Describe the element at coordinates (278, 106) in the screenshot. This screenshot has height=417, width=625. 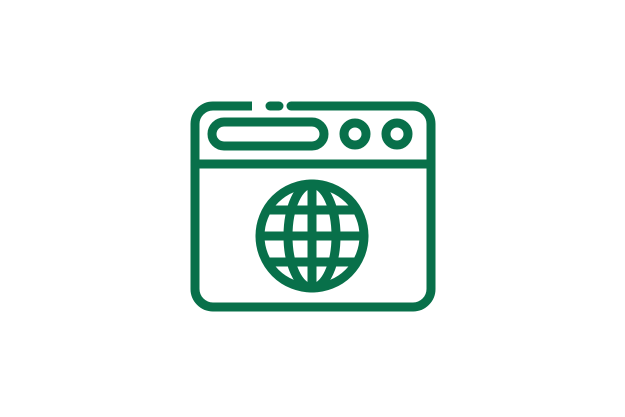
I see `frame-top-accent` at that location.